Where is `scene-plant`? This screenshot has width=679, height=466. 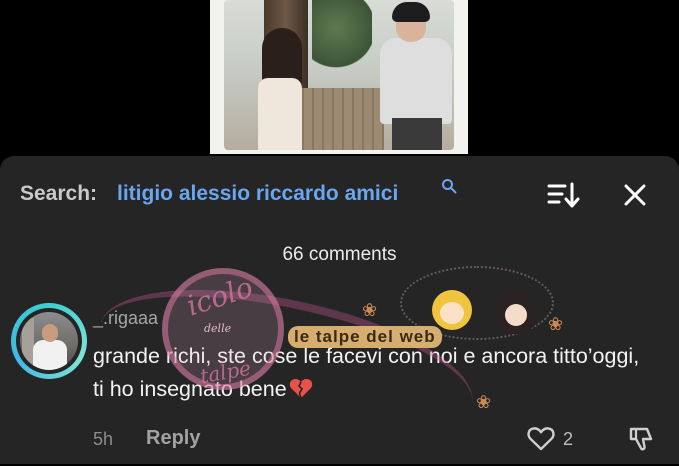 scene-plant is located at coordinates (342, 35).